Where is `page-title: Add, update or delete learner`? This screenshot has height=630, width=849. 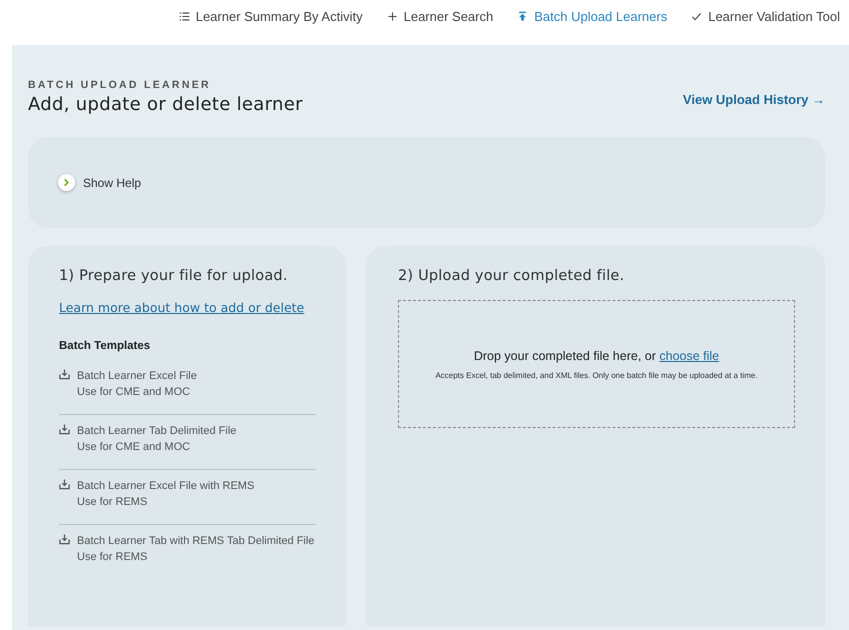
page-title: Add, update or delete learner is located at coordinates (165, 104).